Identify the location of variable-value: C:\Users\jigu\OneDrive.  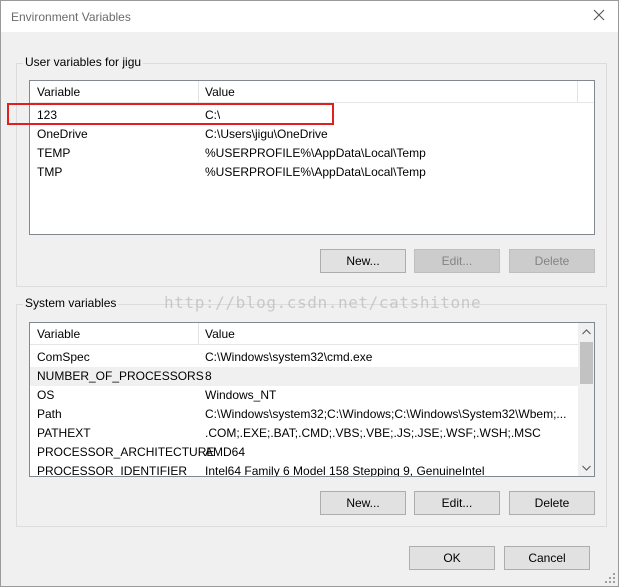
(266, 134).